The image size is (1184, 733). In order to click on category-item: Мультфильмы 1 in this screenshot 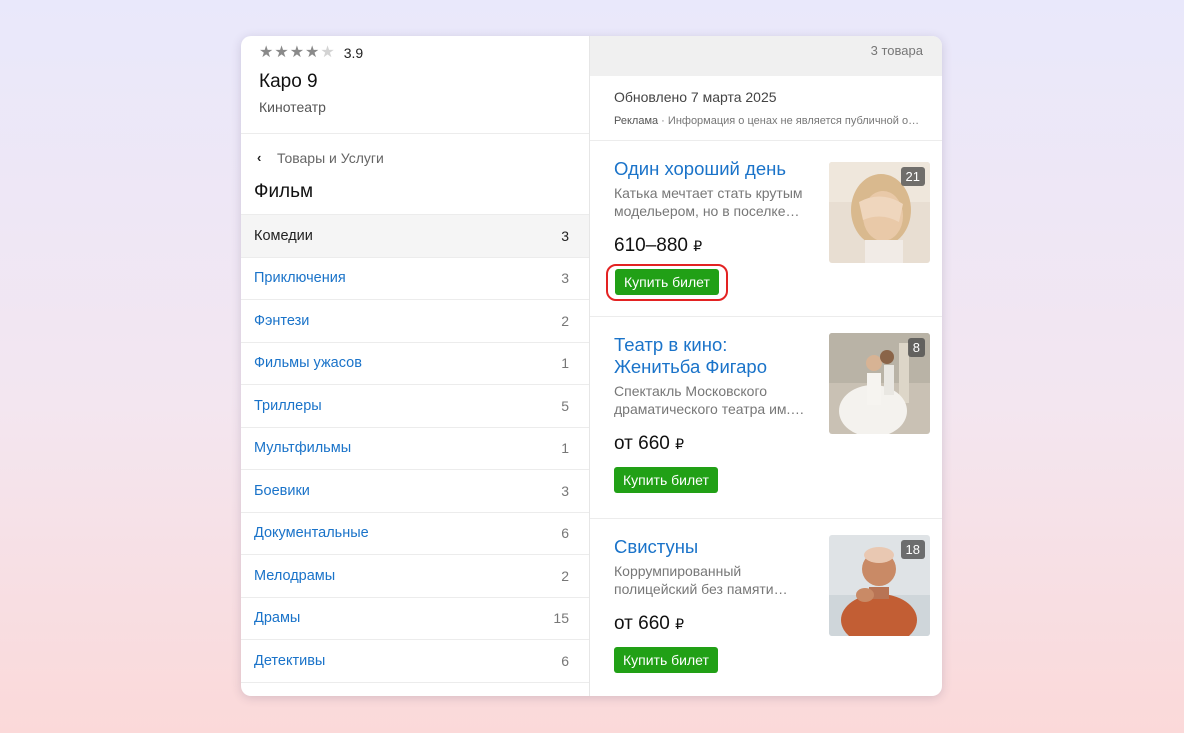, I will do `click(415, 449)`.